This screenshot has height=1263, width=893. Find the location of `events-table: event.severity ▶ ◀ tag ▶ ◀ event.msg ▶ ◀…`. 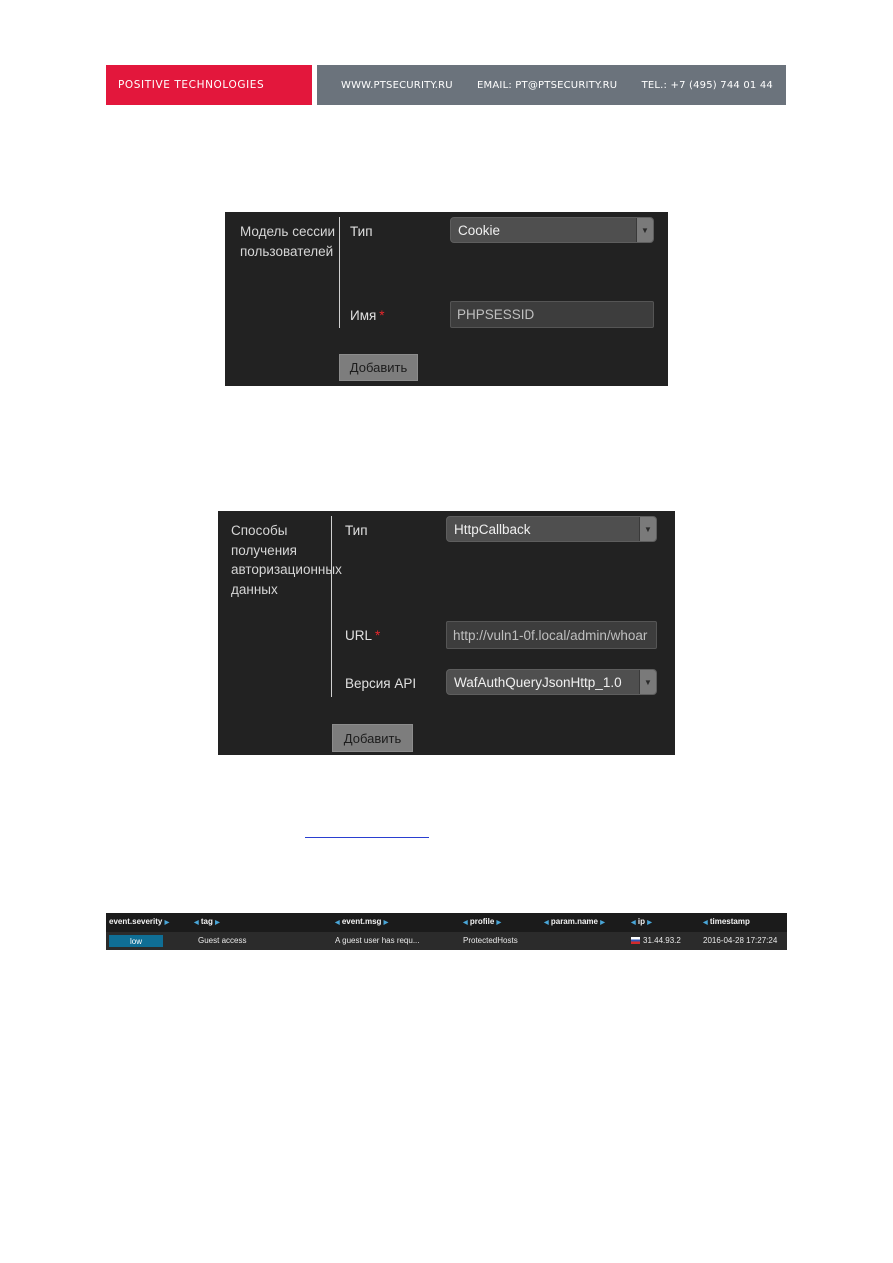

events-table: event.severity ▶ ◀ tag ▶ ◀ event.msg ▶ ◀… is located at coordinates (446, 931).